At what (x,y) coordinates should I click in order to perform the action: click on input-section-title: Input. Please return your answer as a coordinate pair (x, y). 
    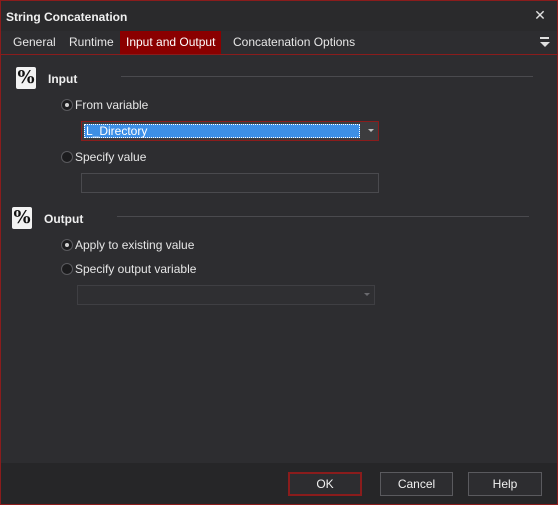
    Looking at the image, I should click on (63, 79).